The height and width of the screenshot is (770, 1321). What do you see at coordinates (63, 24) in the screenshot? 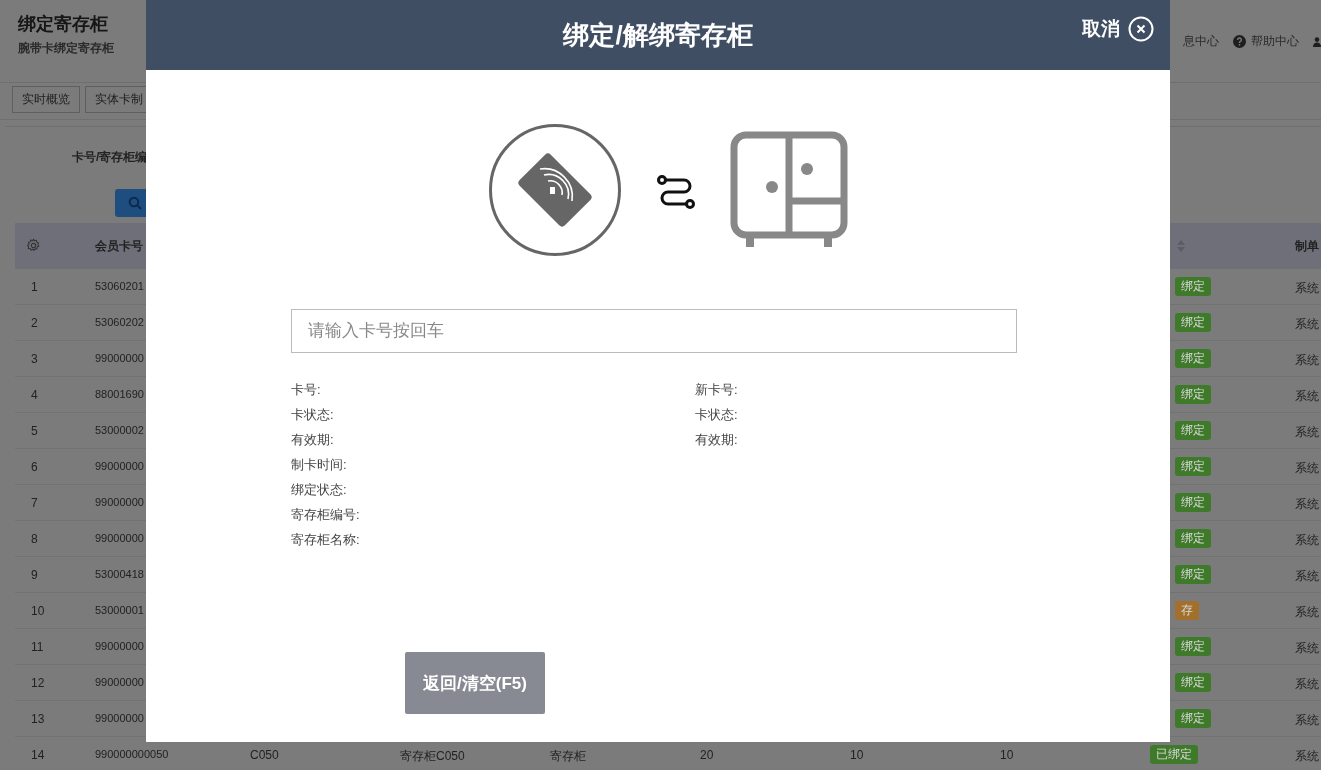
I see `page-title: 绑定寄存柜` at bounding box center [63, 24].